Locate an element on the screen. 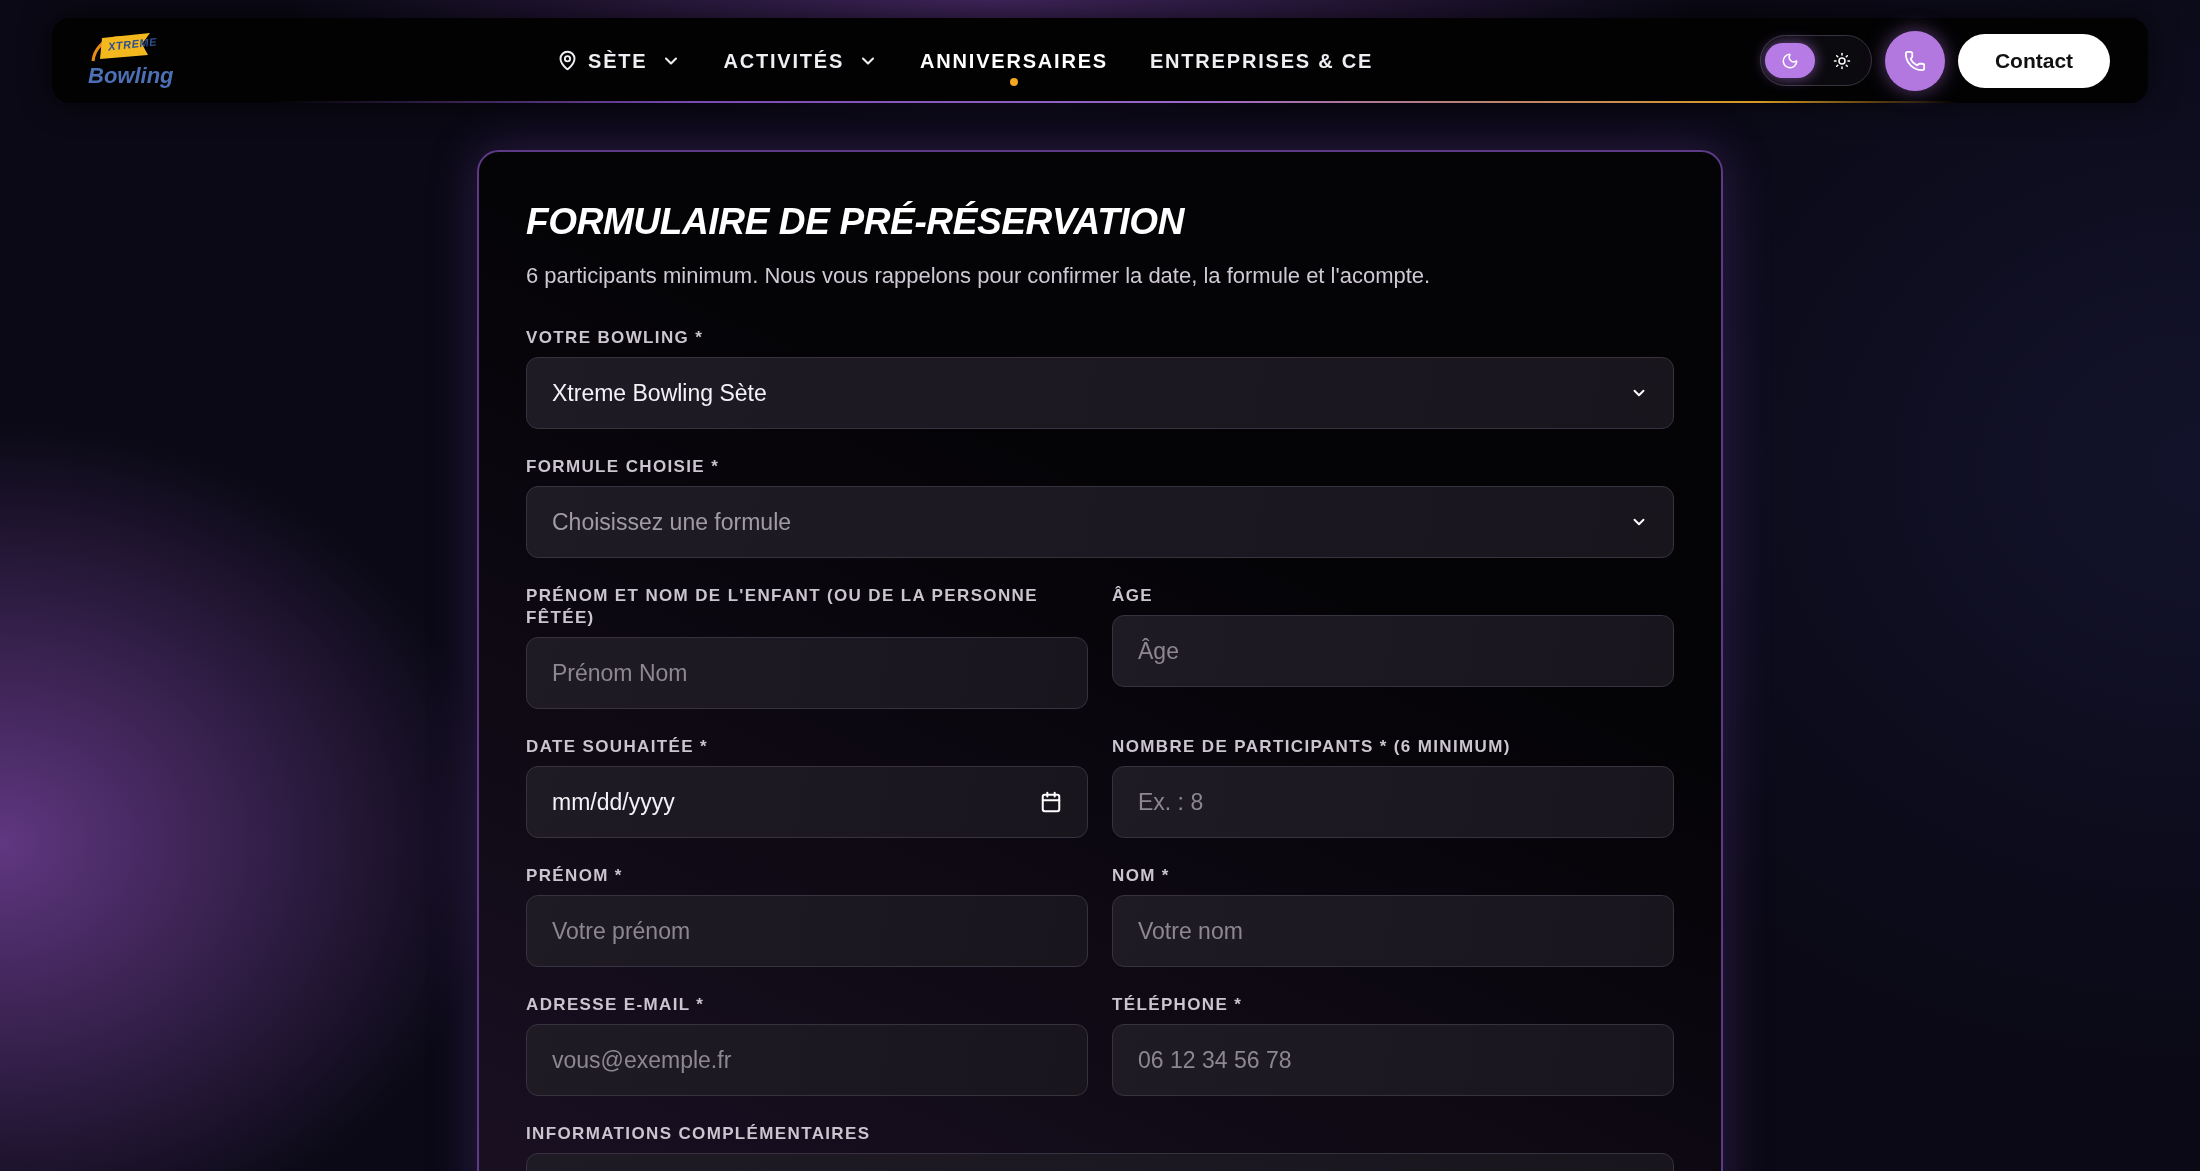 This screenshot has width=2200, height=1171. phone-icon is located at coordinates (1915, 60).